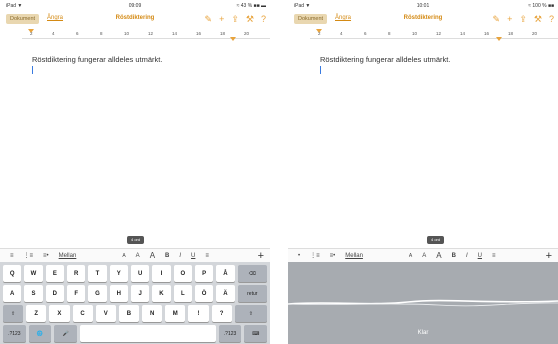 The image size is (558, 344). What do you see at coordinates (511, 33) in the screenshot?
I see `ruler-tick: 18` at bounding box center [511, 33].